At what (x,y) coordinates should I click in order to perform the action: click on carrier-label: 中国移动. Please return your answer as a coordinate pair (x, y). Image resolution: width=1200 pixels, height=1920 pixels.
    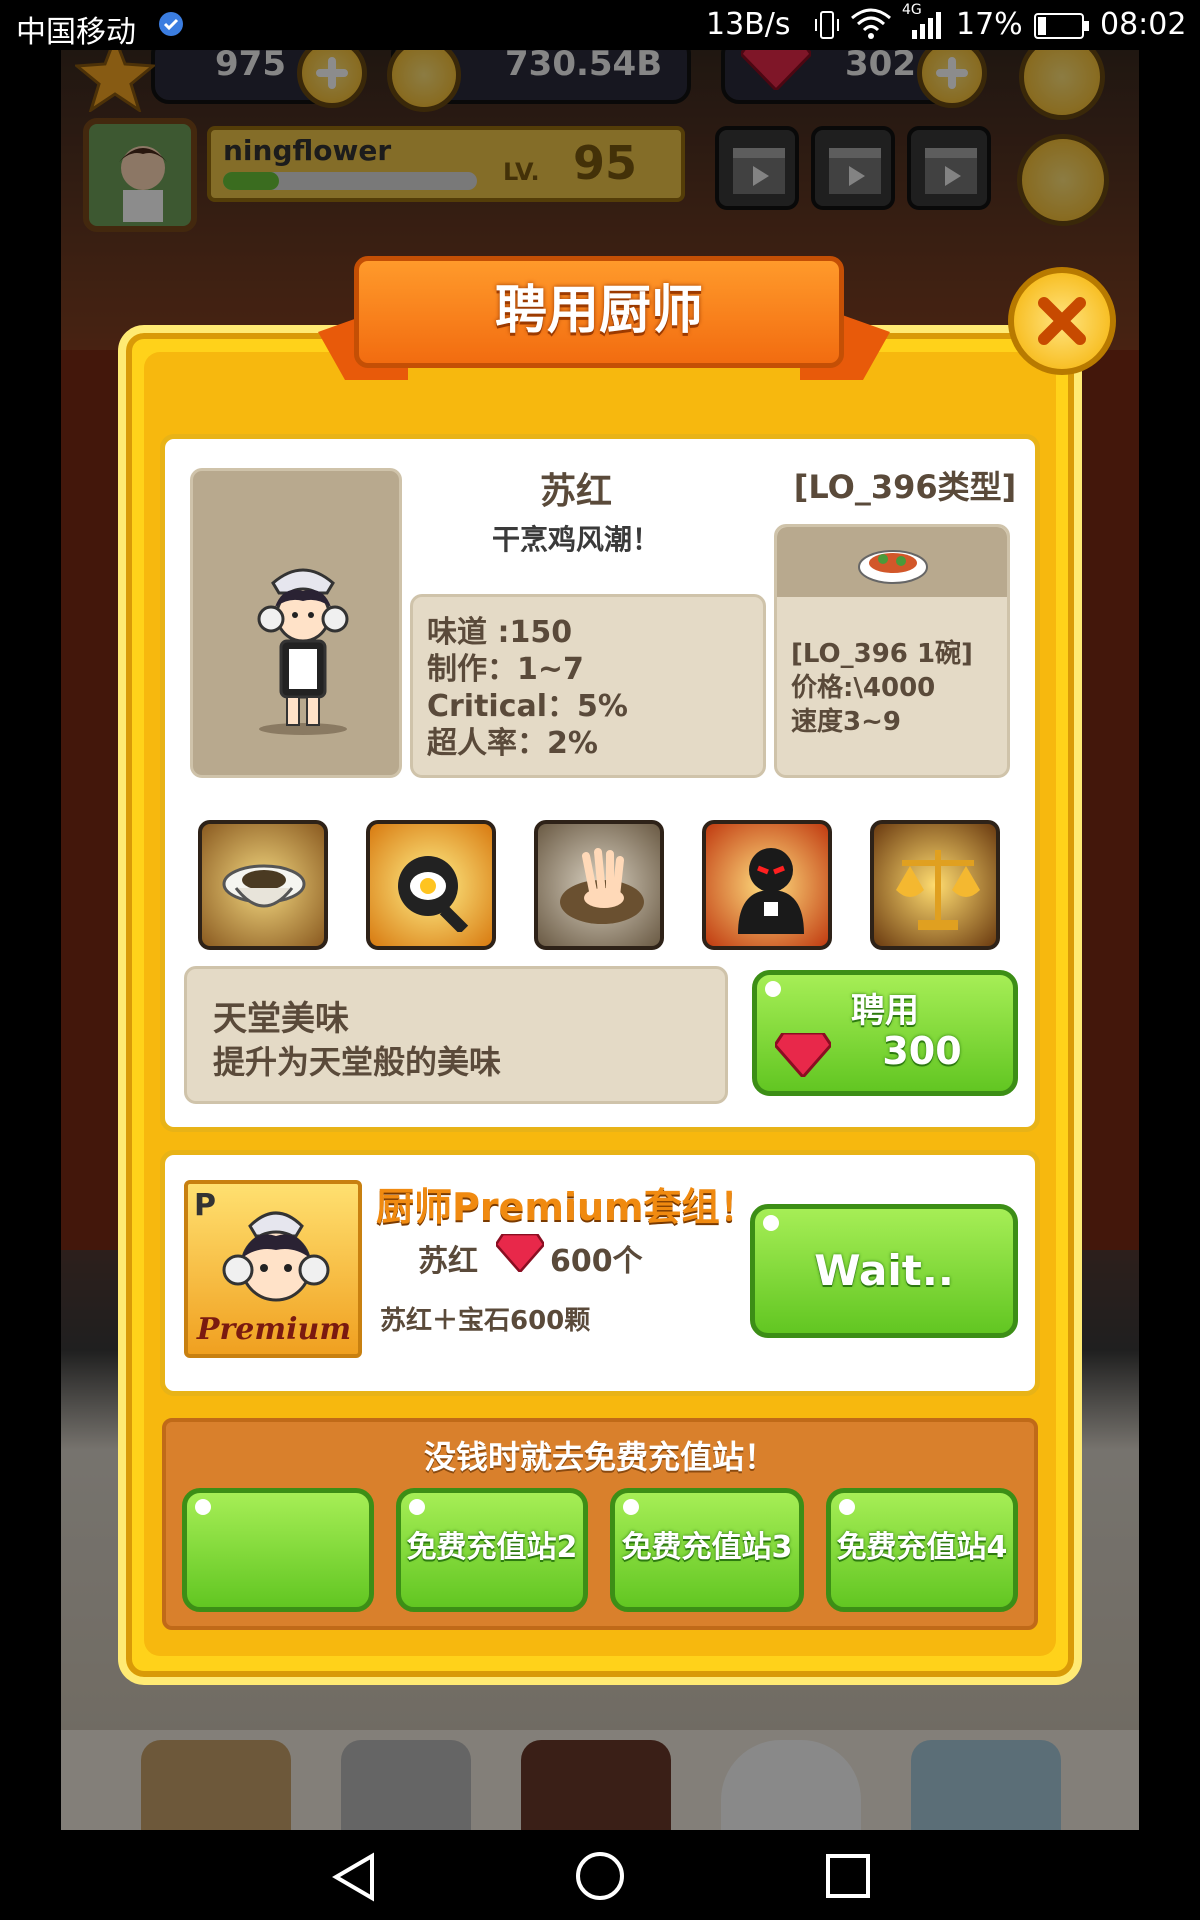
    Looking at the image, I should click on (76, 32).